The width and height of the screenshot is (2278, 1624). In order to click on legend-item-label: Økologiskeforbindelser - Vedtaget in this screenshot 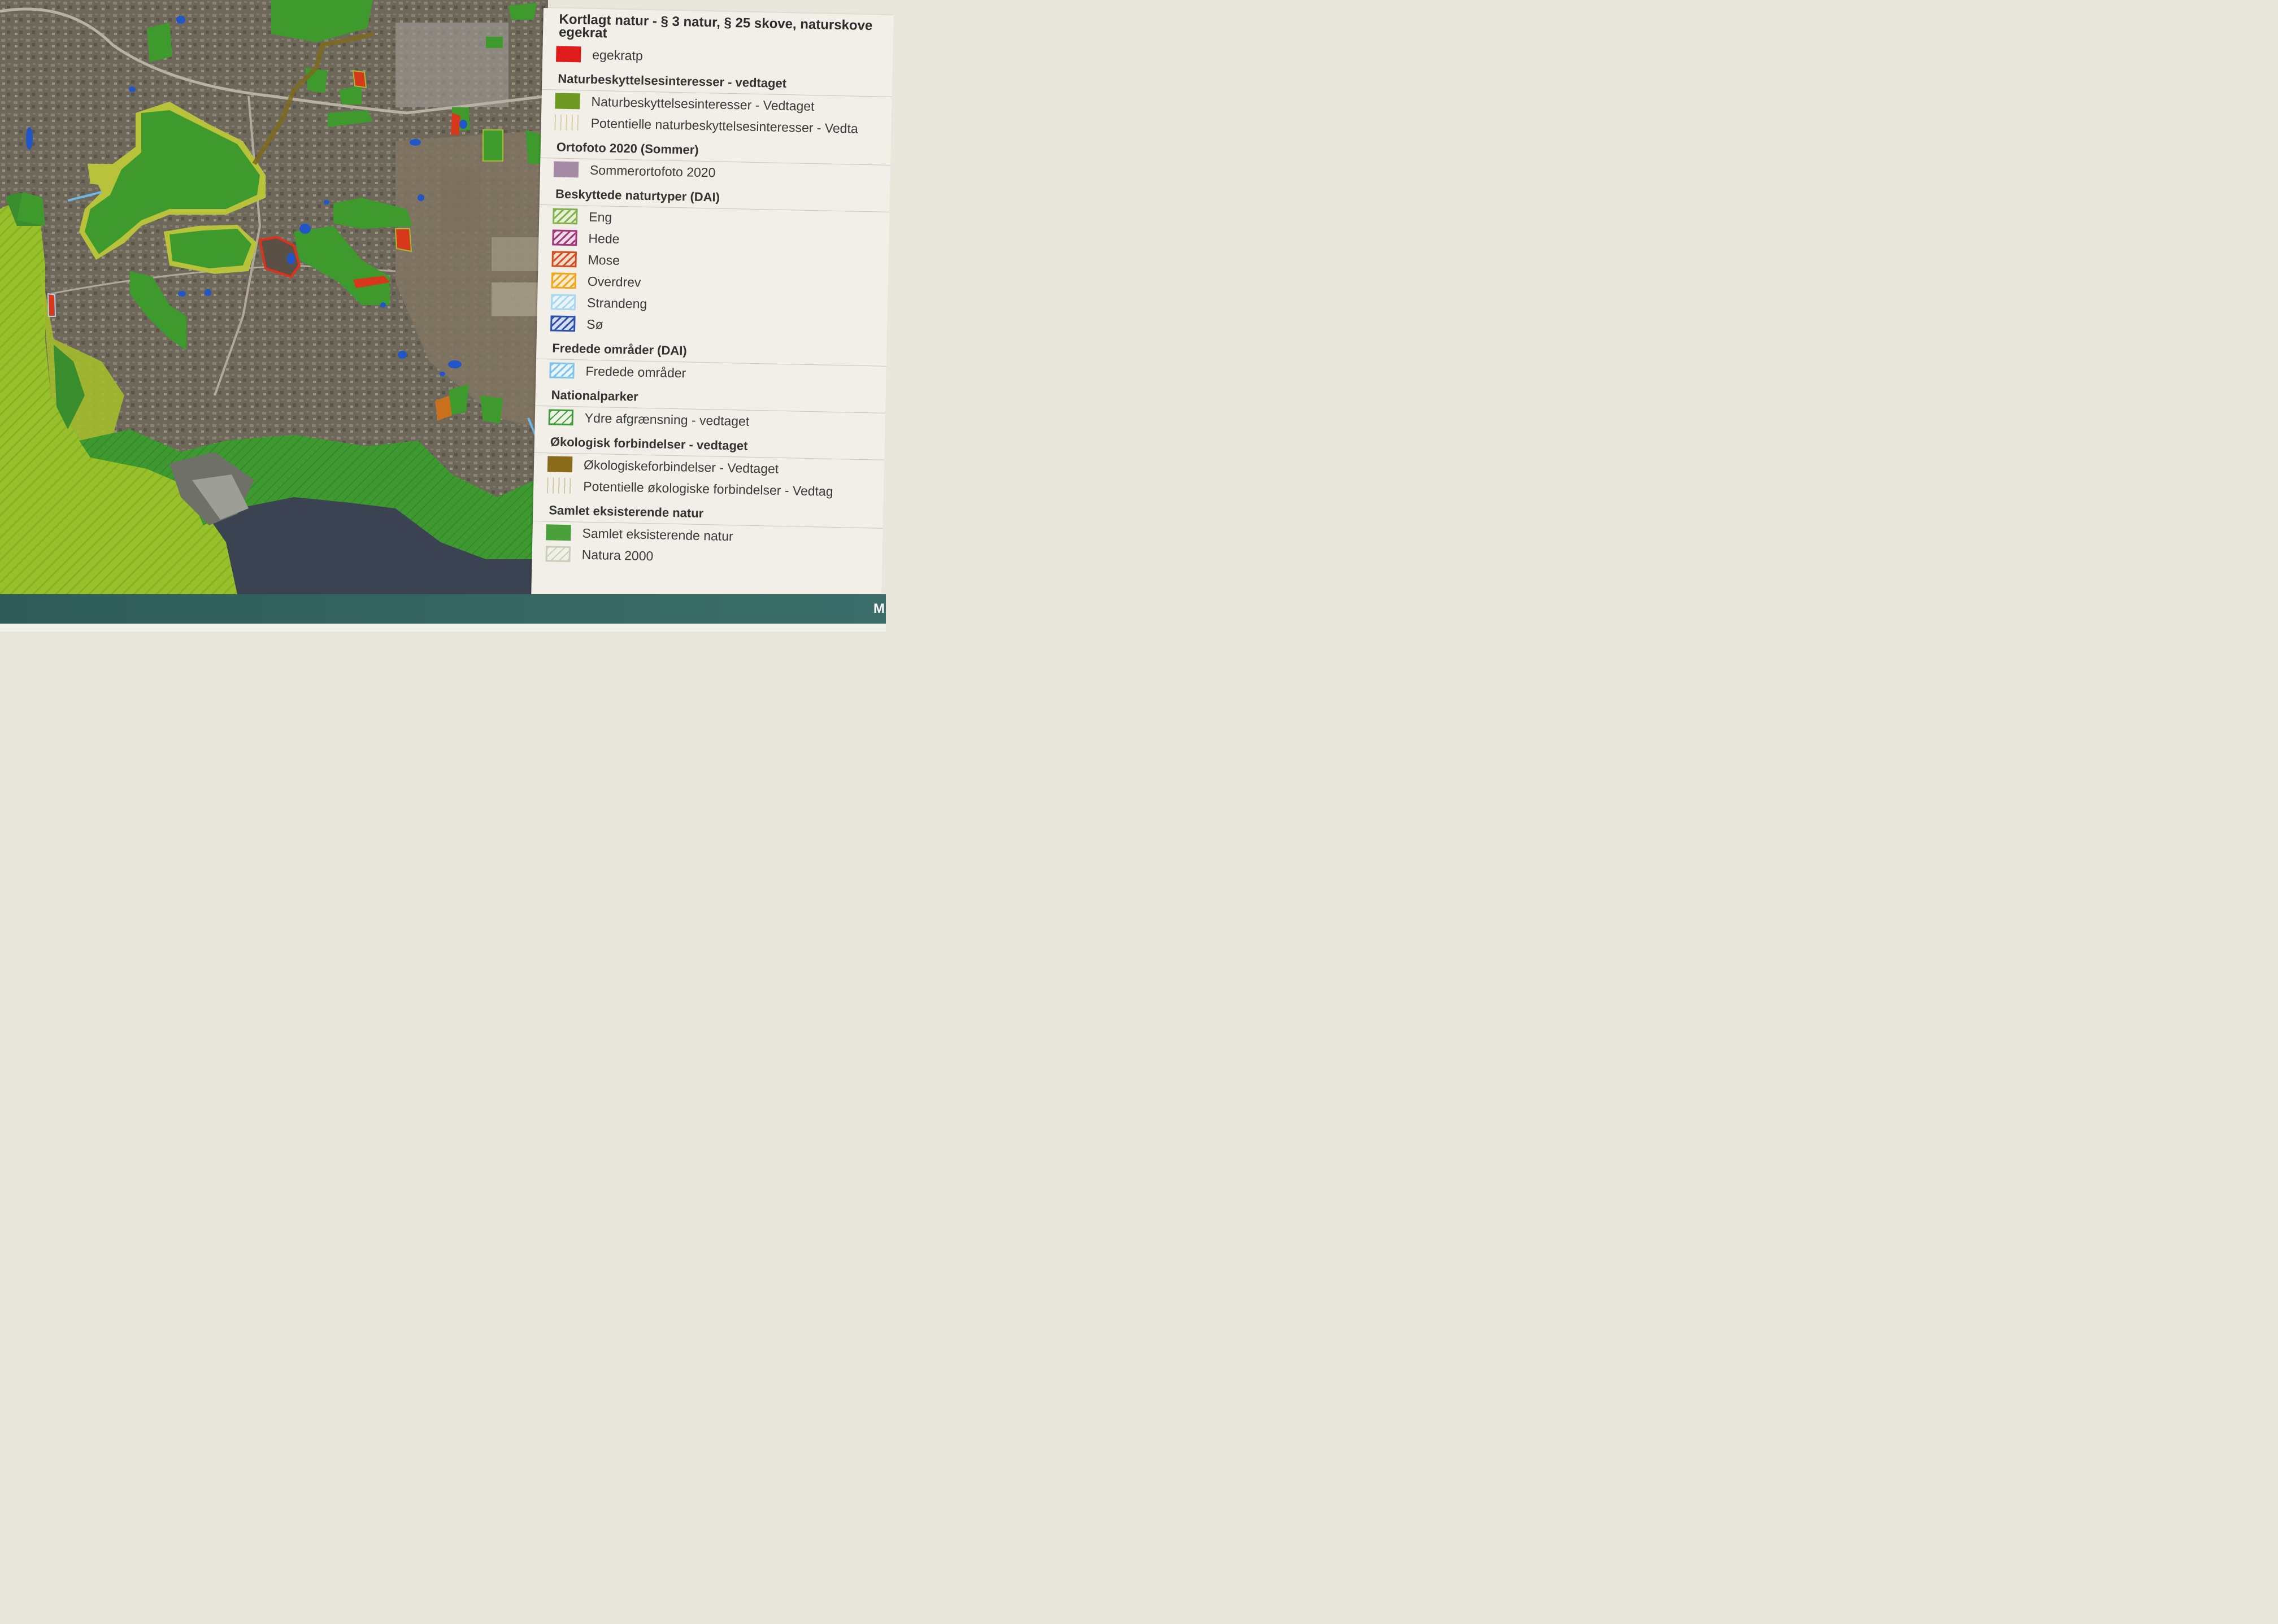, I will do `click(681, 466)`.